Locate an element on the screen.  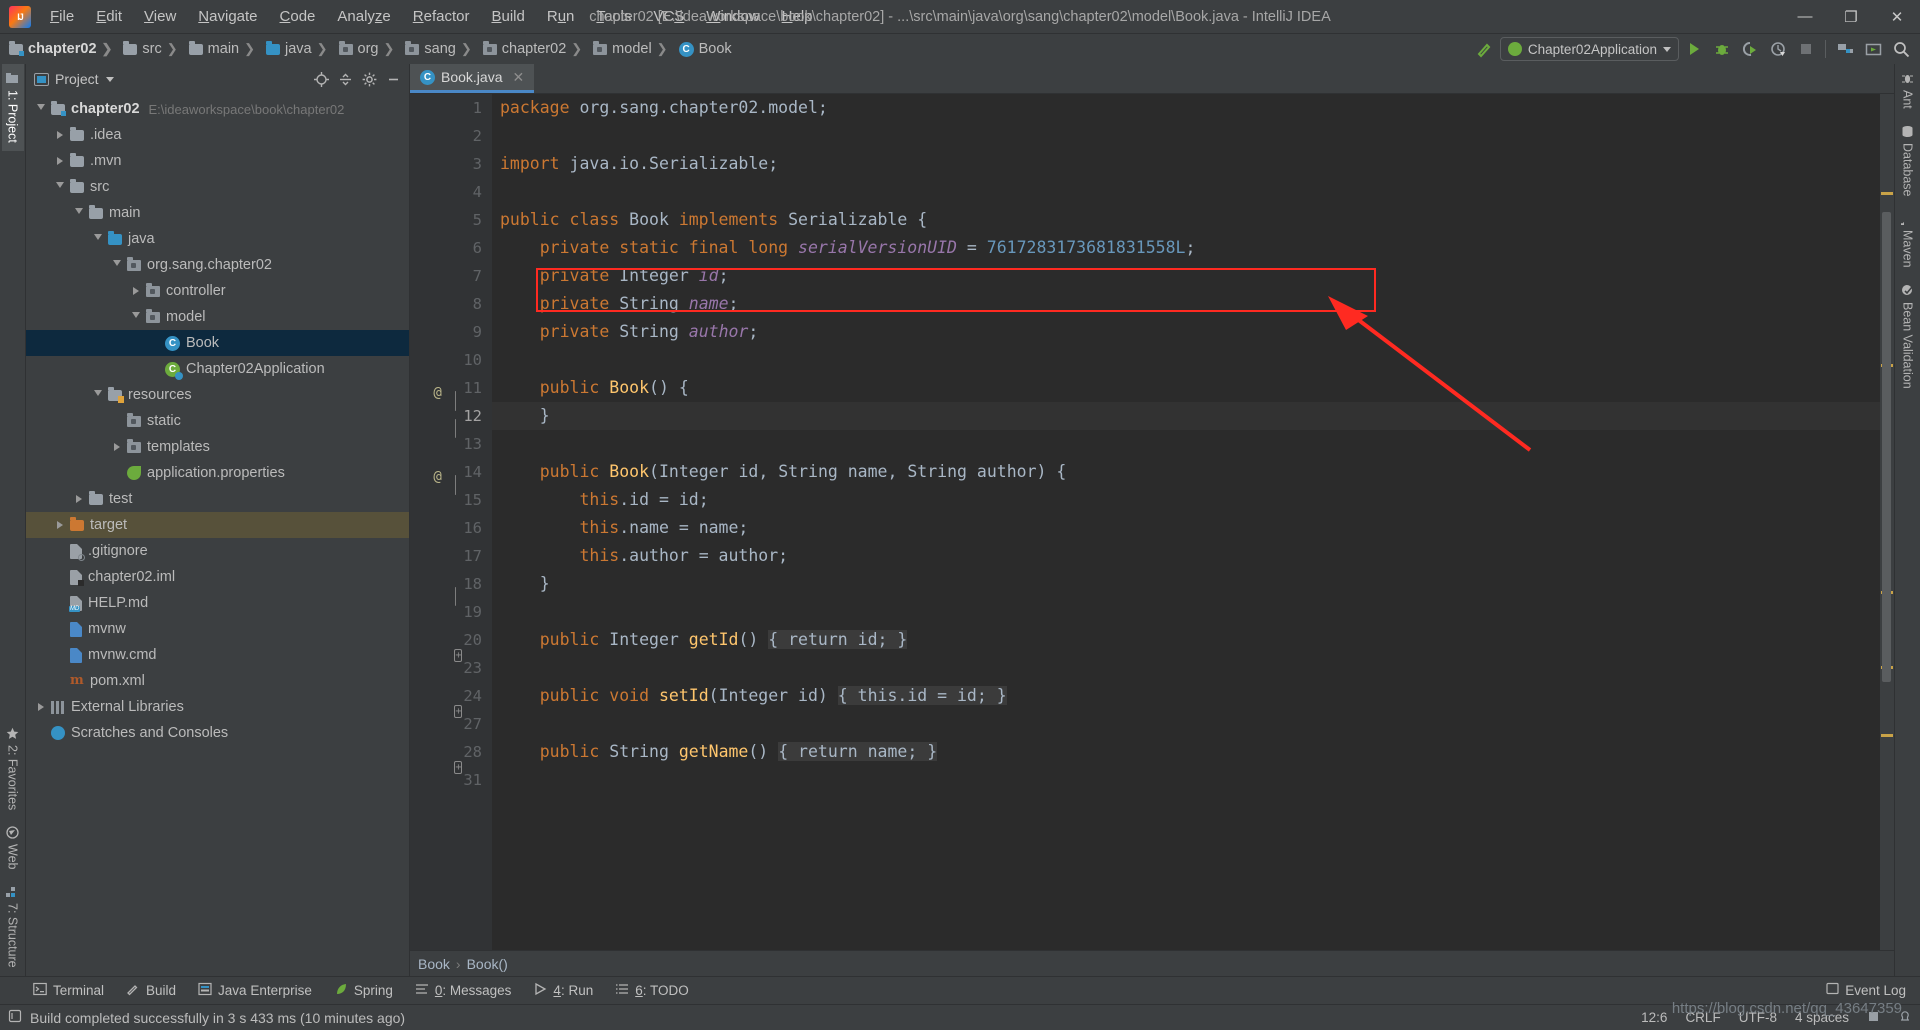
menu-analyze: Analyze is located at coordinates (363, 16).